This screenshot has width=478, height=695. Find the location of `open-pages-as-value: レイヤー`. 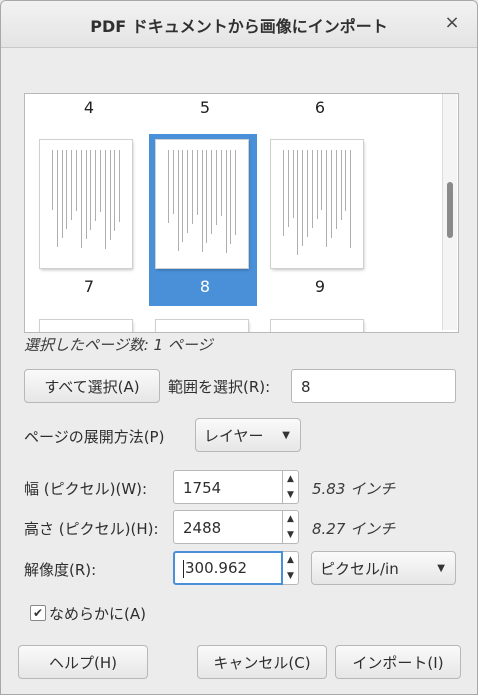

open-pages-as-value: レイヤー is located at coordinates (234, 436).